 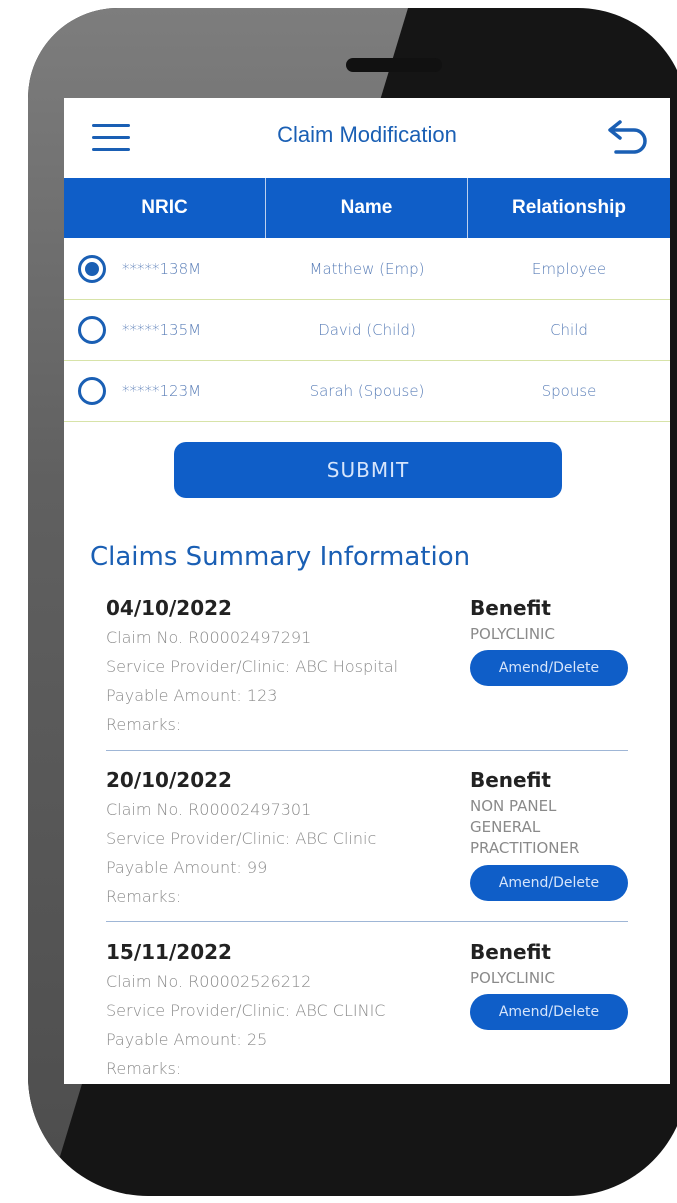 I want to click on name-cell: David (Child), so click(x=367, y=330).